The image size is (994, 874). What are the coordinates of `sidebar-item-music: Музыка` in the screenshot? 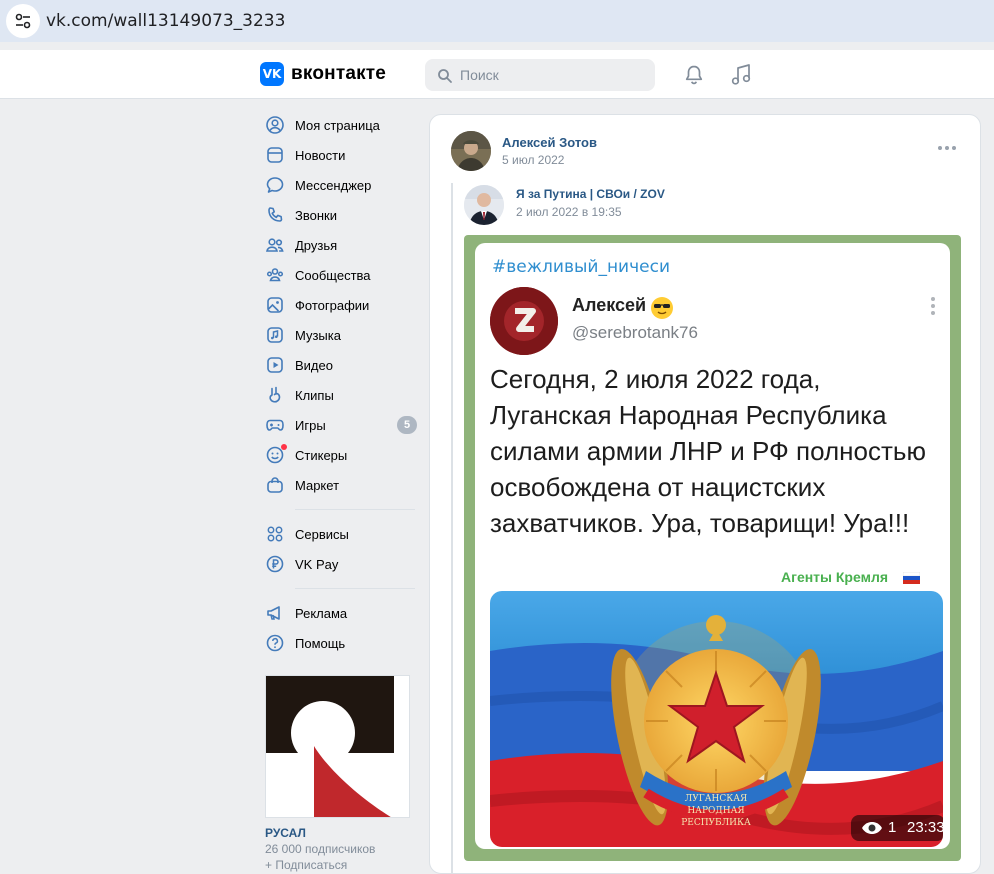 It's located at (340, 335).